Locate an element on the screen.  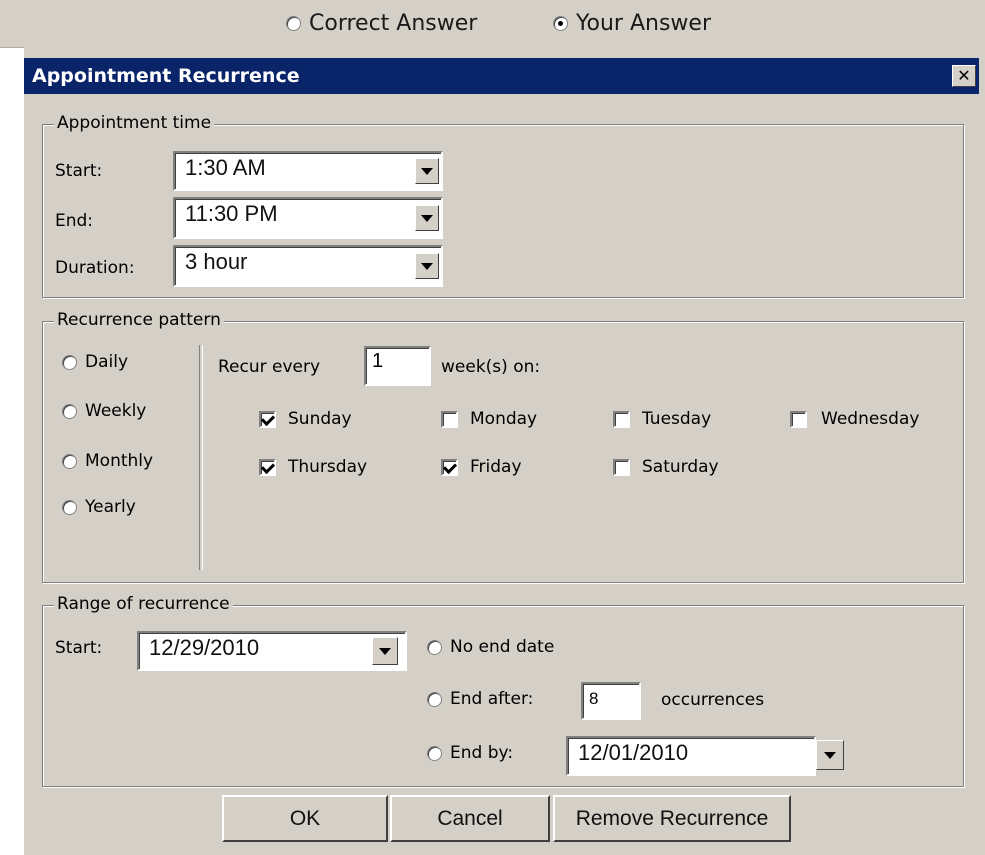
end-after-option: End after: is located at coordinates (480, 699).